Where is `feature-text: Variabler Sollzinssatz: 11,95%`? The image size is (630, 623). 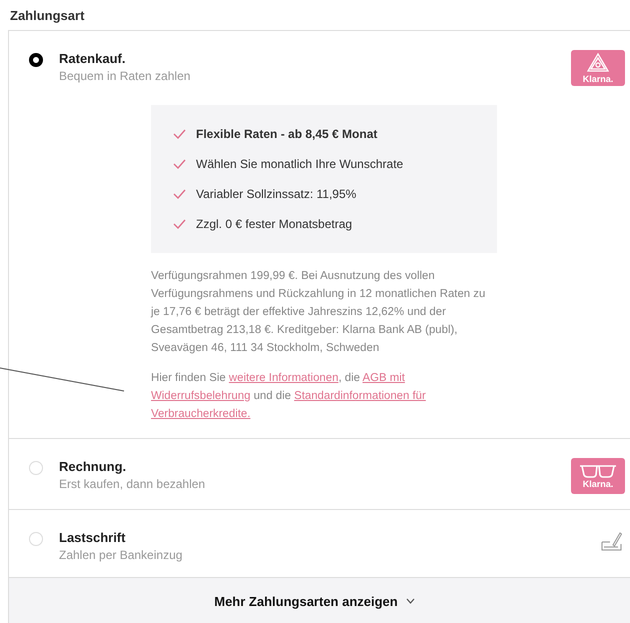 feature-text: Variabler Sollzinssatz: 11,95% is located at coordinates (276, 194).